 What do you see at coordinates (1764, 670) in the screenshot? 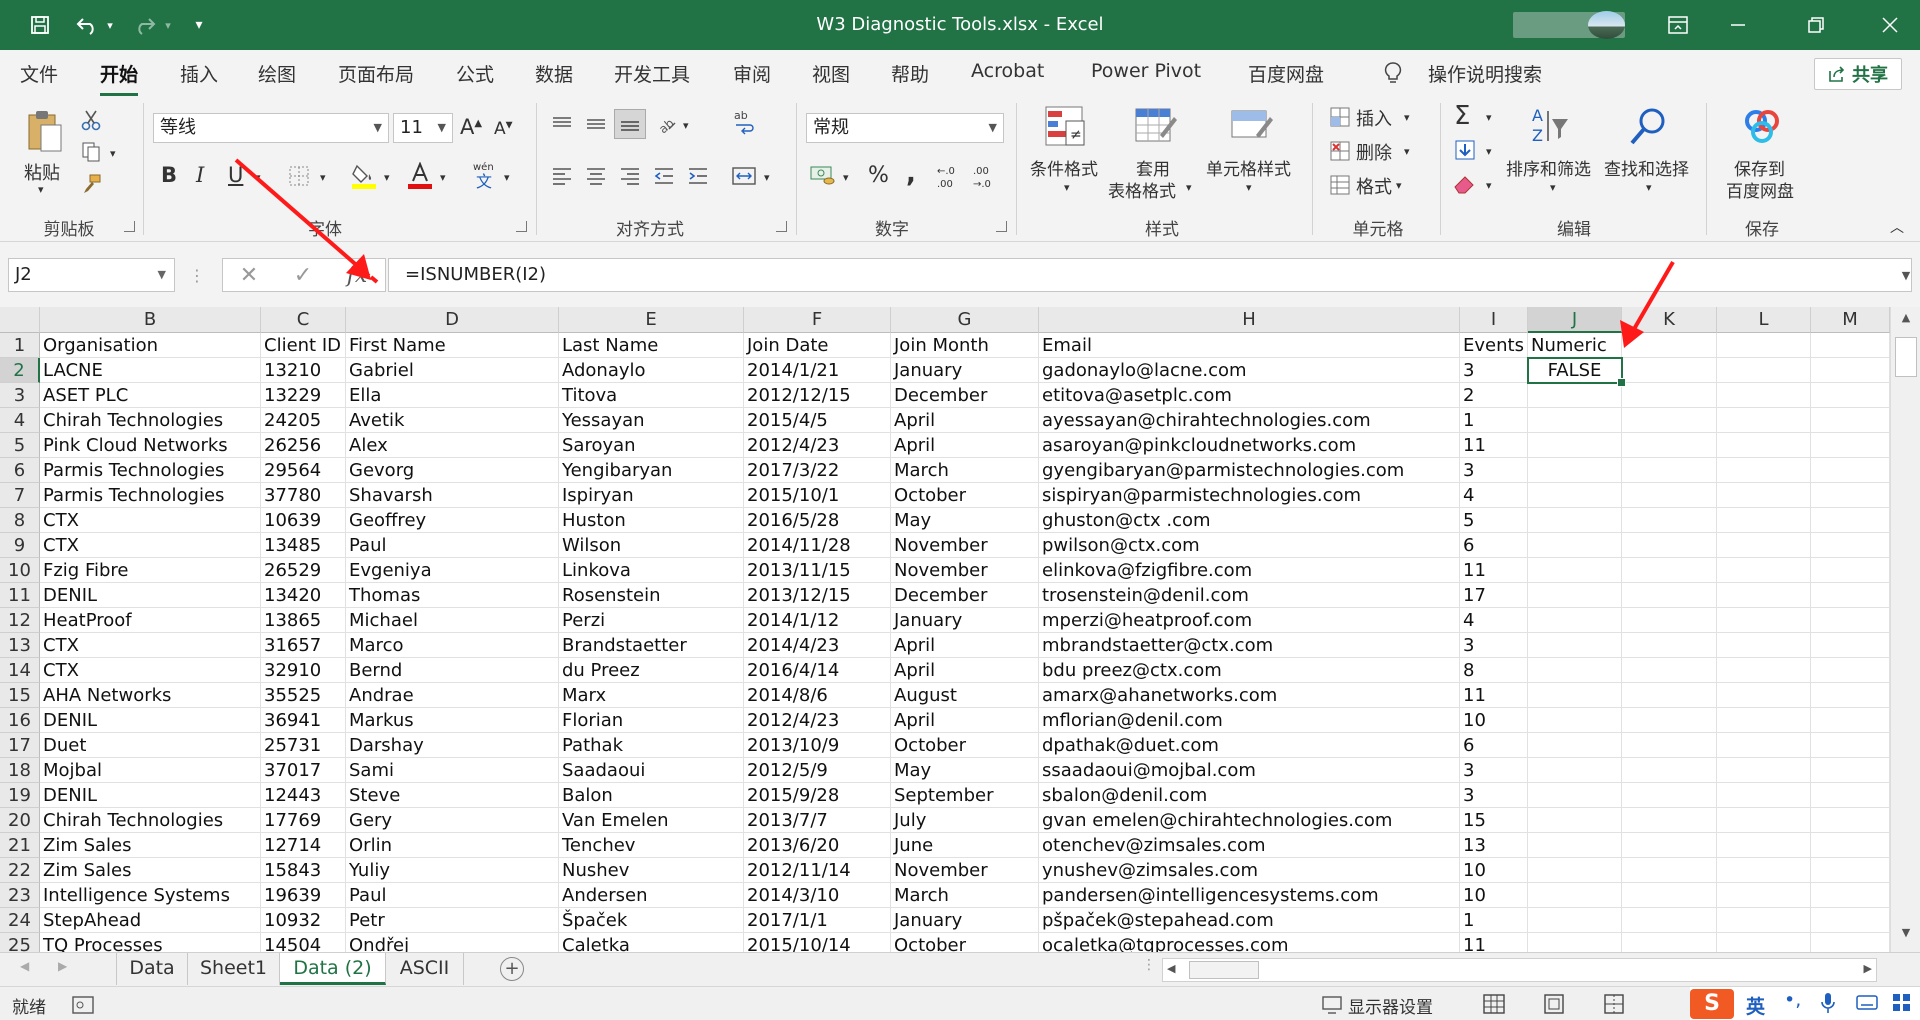
I see `cell-l14` at bounding box center [1764, 670].